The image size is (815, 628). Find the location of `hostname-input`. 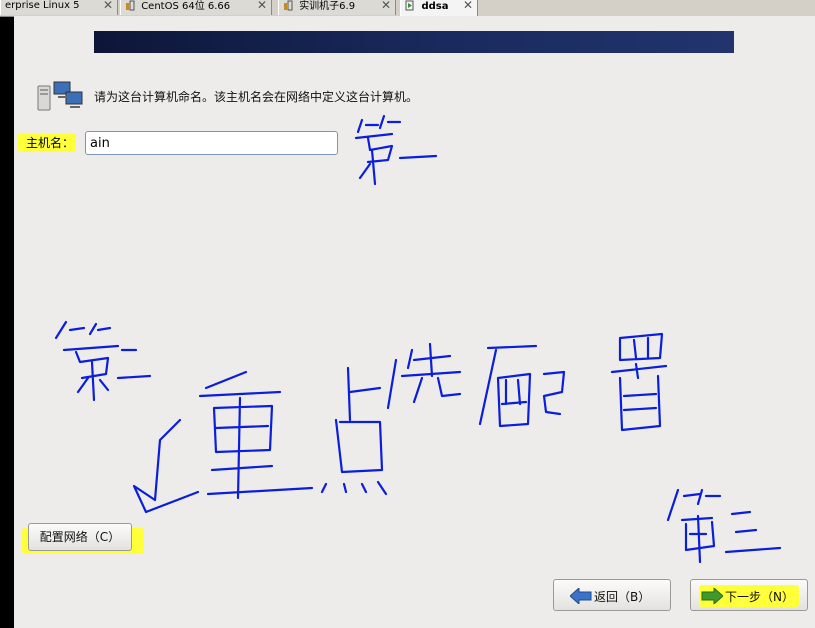

hostname-input is located at coordinates (211, 143).